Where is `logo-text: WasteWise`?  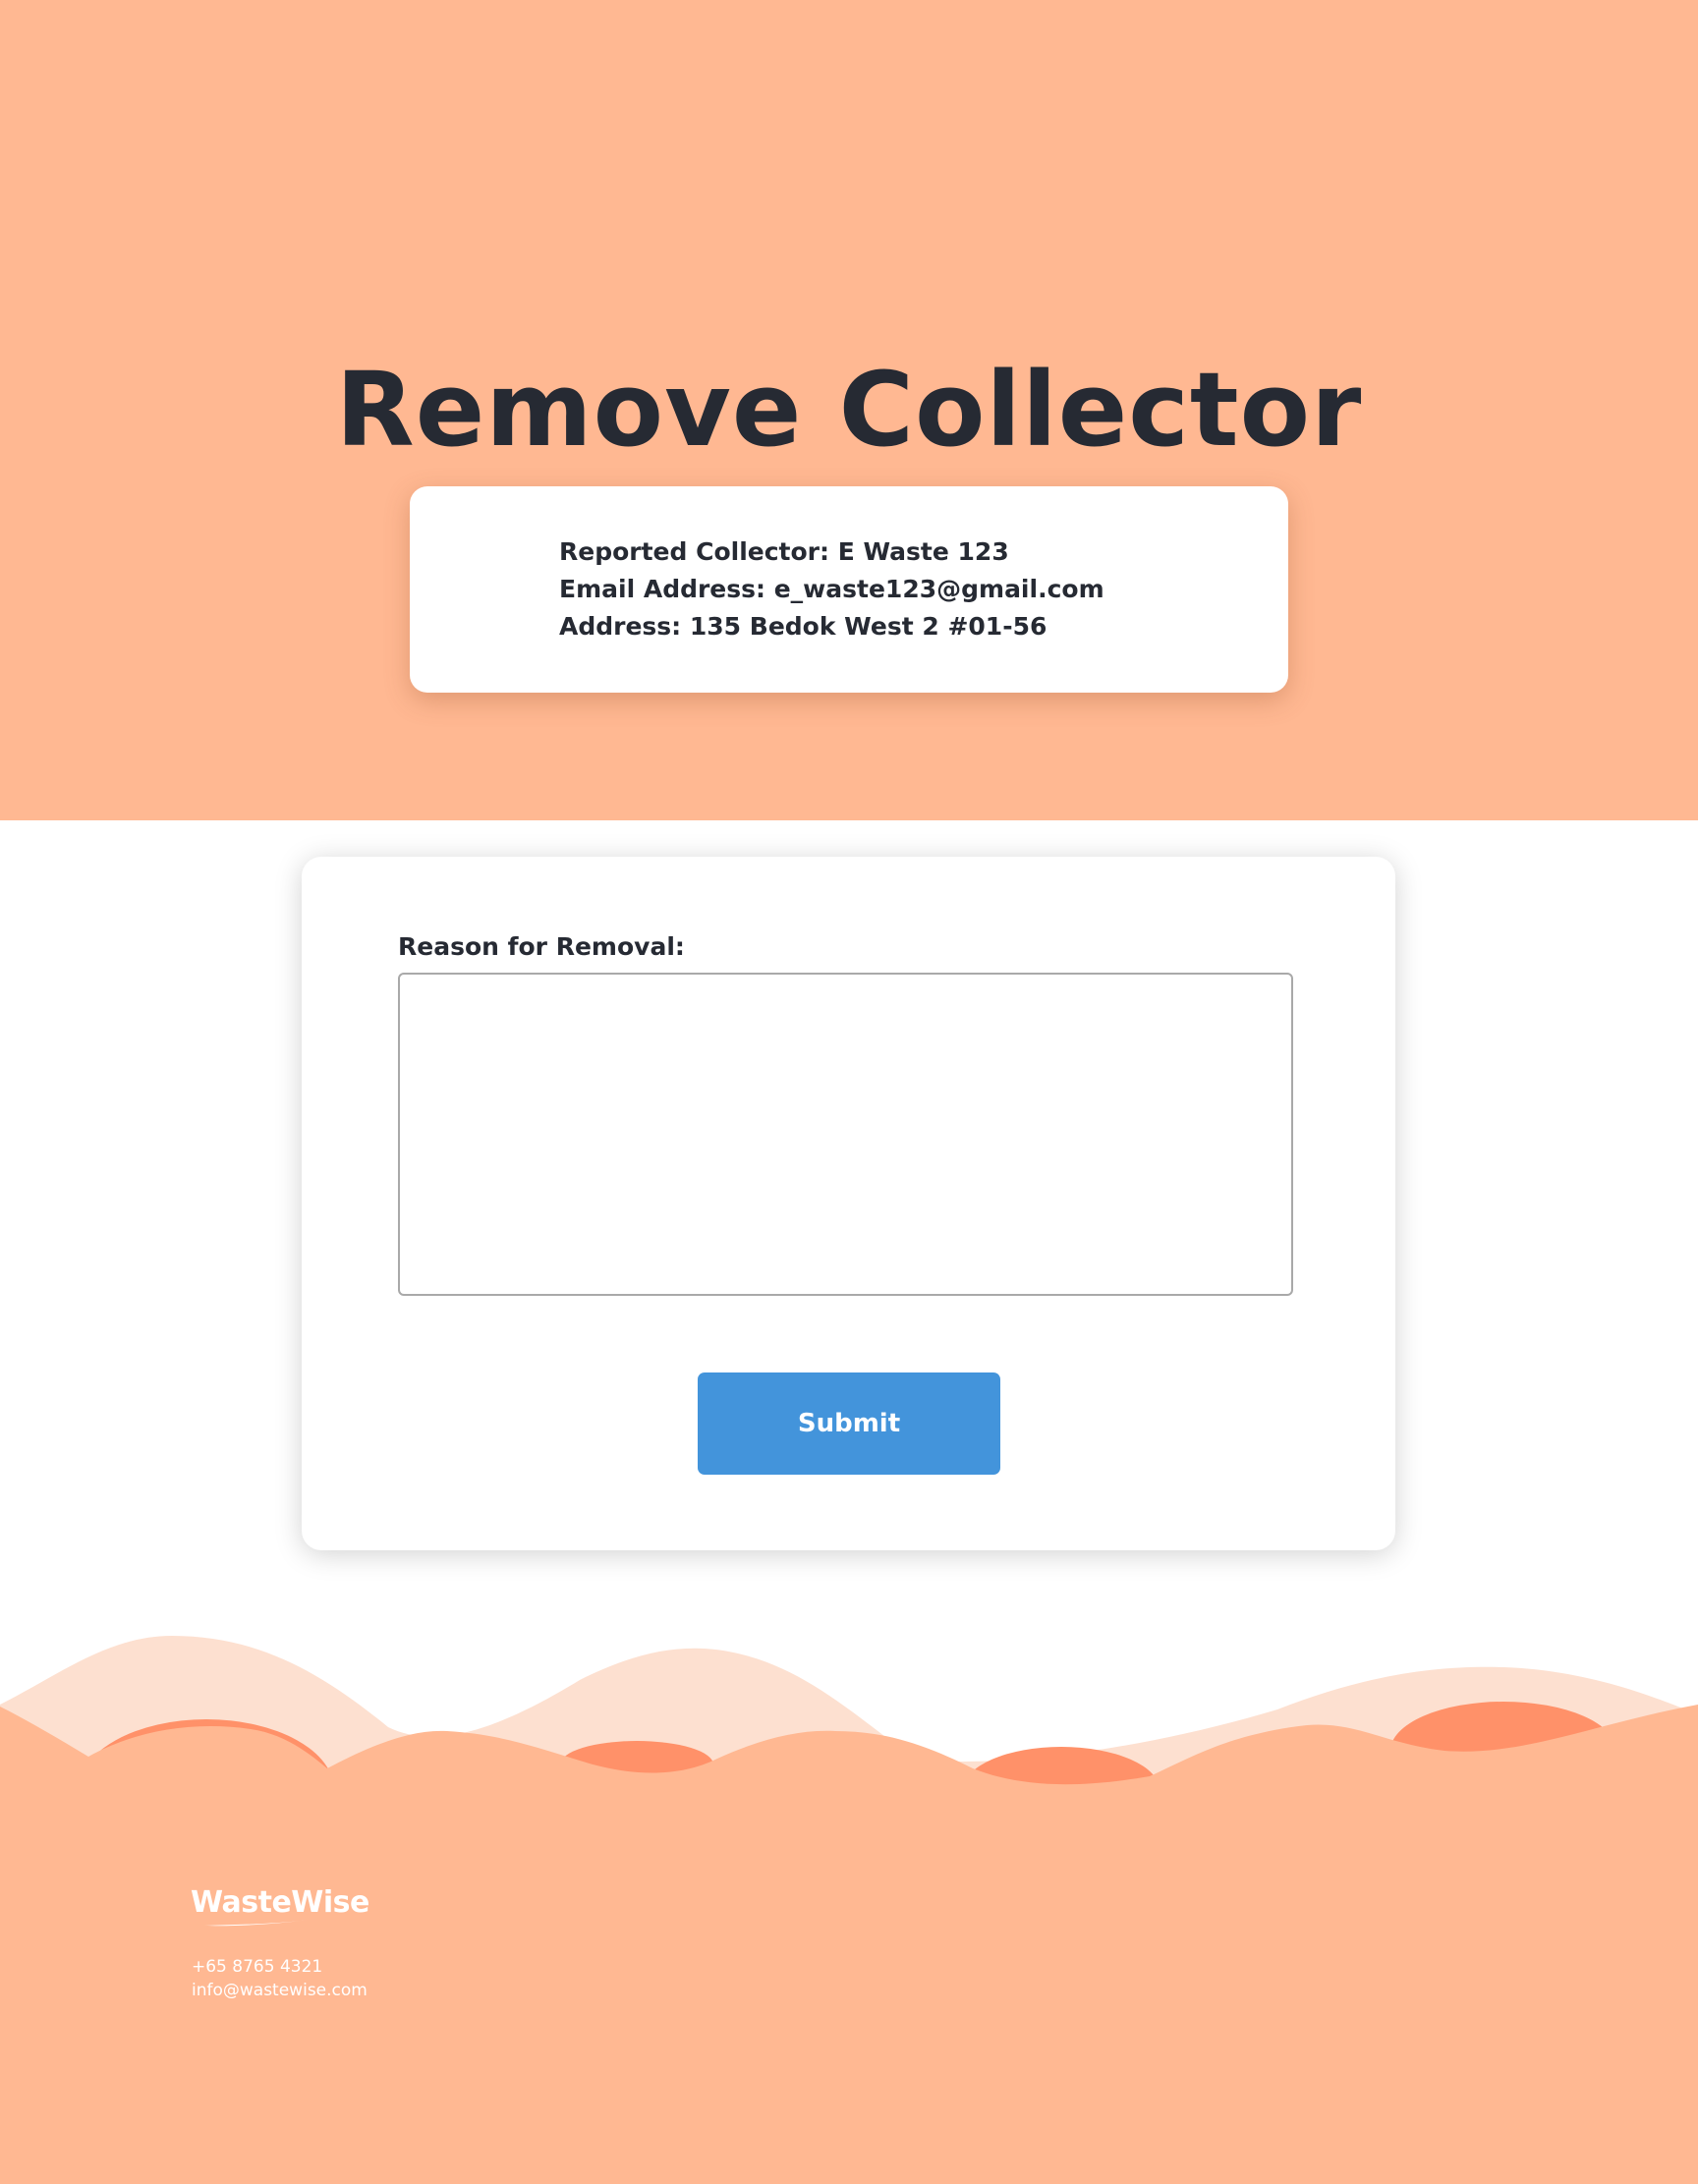 logo-text: WasteWise is located at coordinates (280, 1902).